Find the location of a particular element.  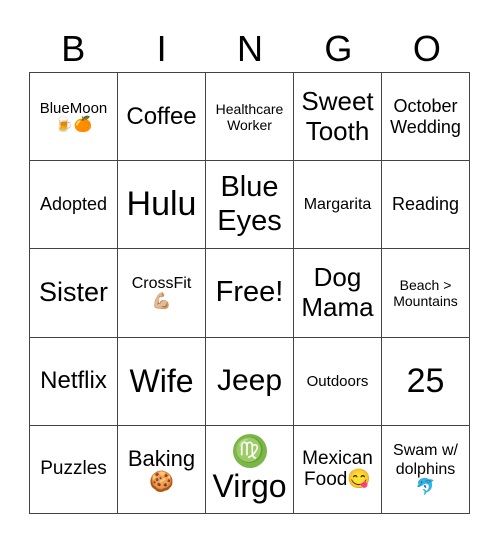

cell-label: Beach > Mountains is located at coordinates (425, 292).